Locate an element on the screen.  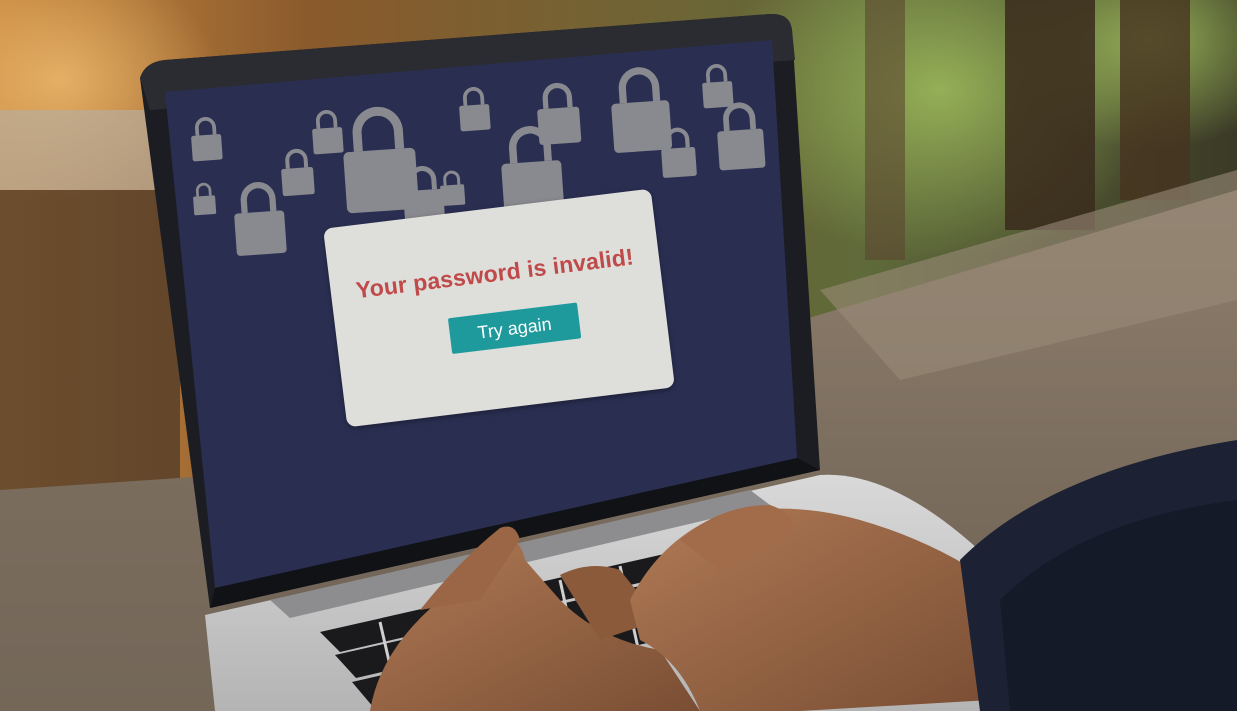
dialog-panel: Your password is invalid! Try again is located at coordinates (499, 308).